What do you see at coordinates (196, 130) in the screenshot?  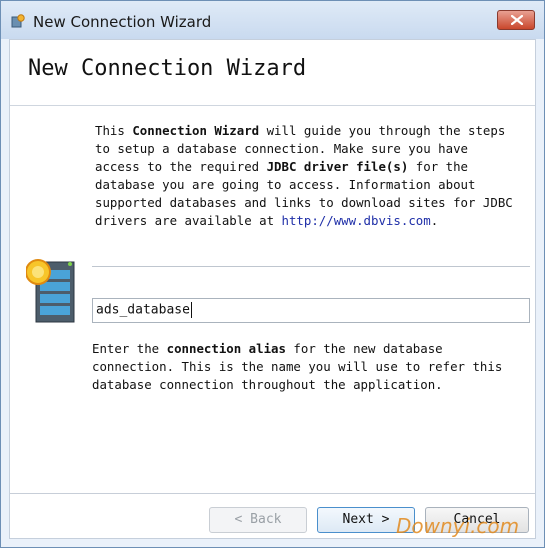 I see `intro-bold-wizard: Connection Wizard` at bounding box center [196, 130].